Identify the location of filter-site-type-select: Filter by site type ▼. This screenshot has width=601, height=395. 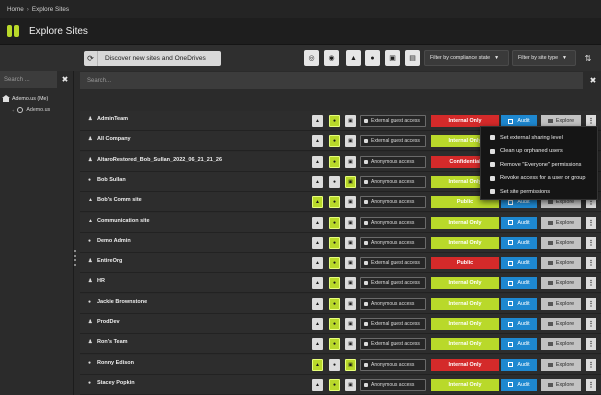
(544, 58).